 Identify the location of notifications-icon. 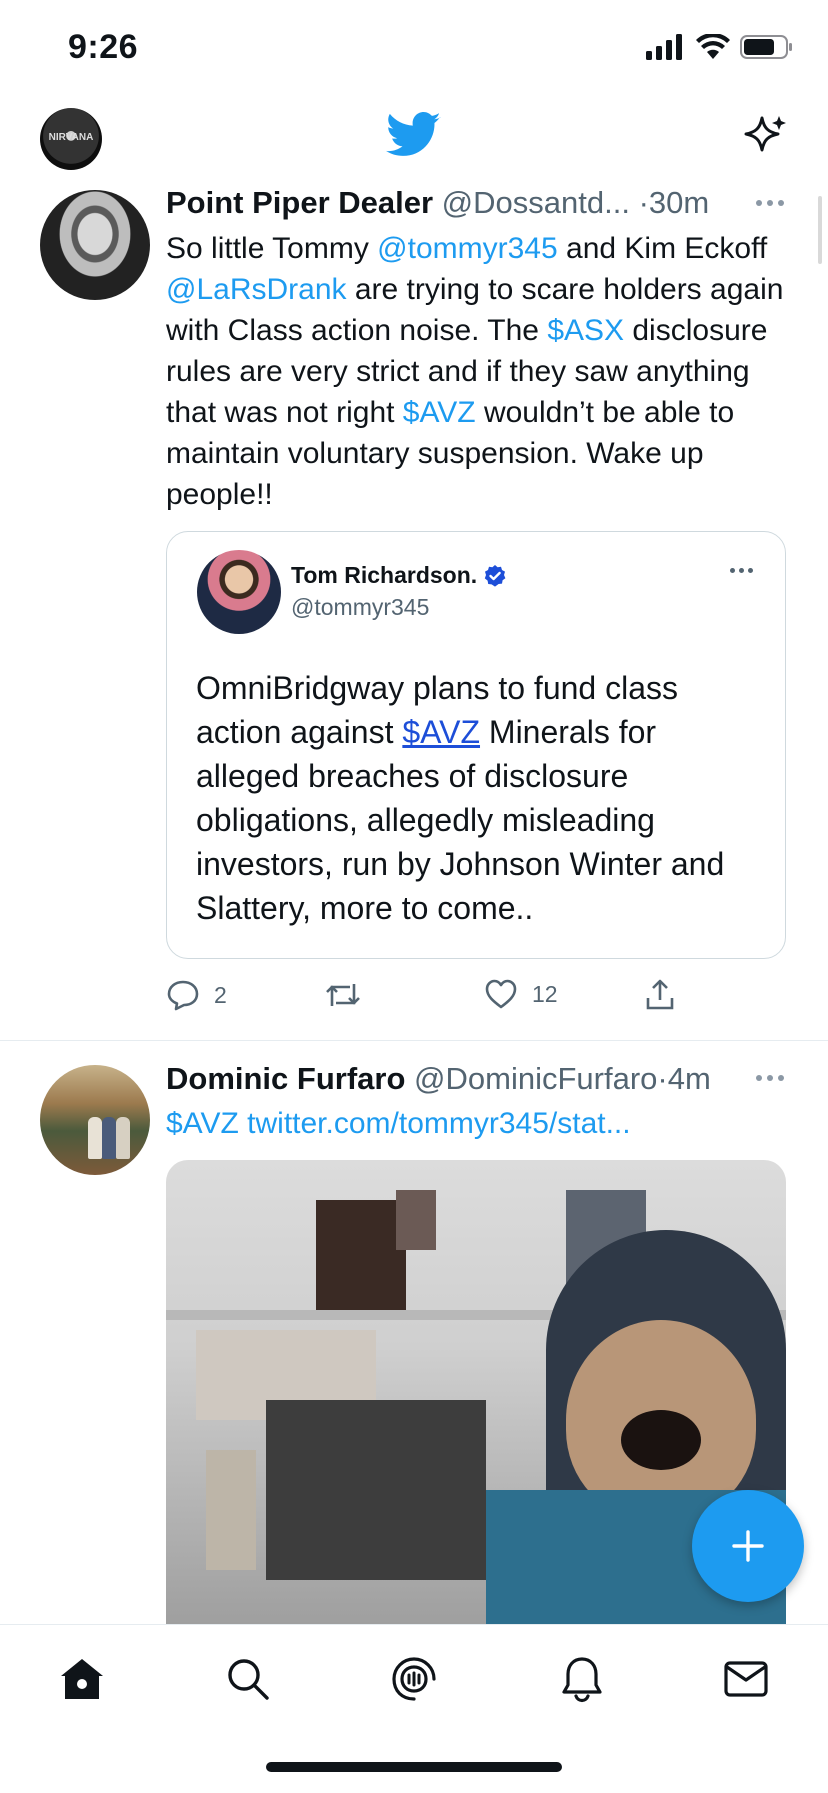
(582, 1680).